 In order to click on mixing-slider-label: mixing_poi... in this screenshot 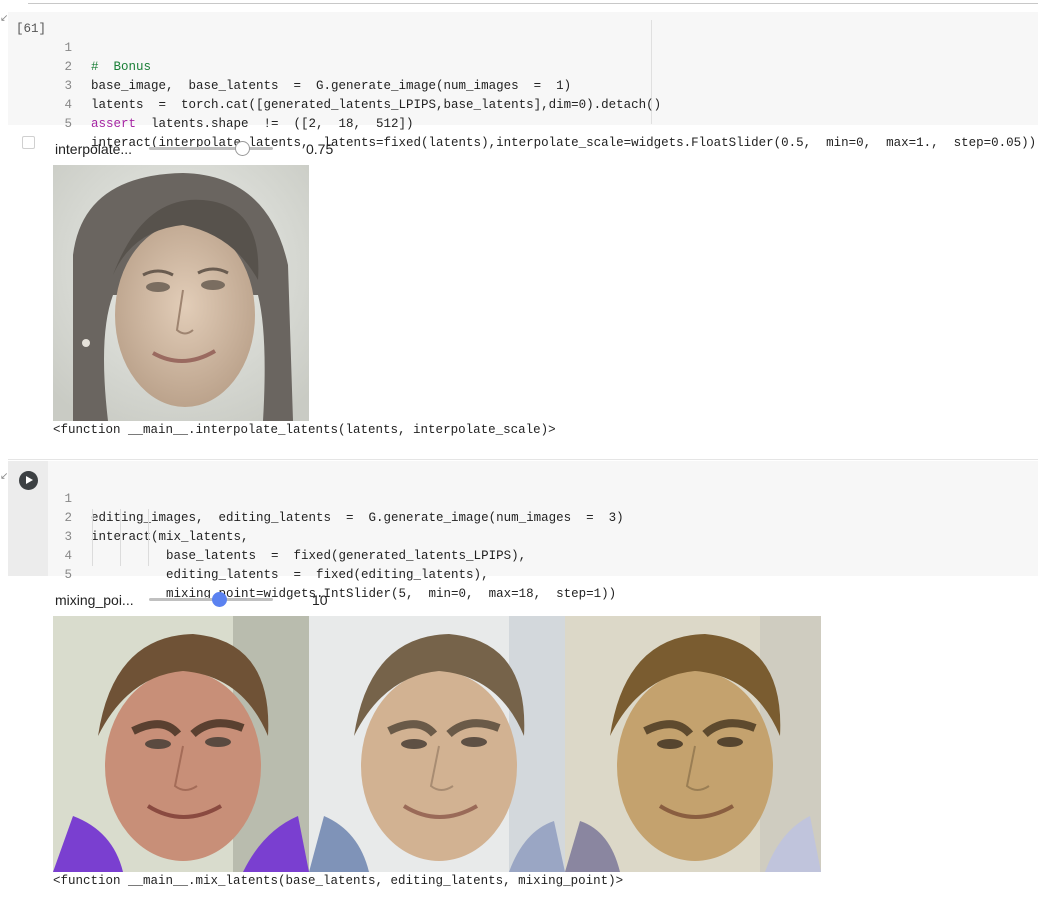, I will do `click(94, 600)`.